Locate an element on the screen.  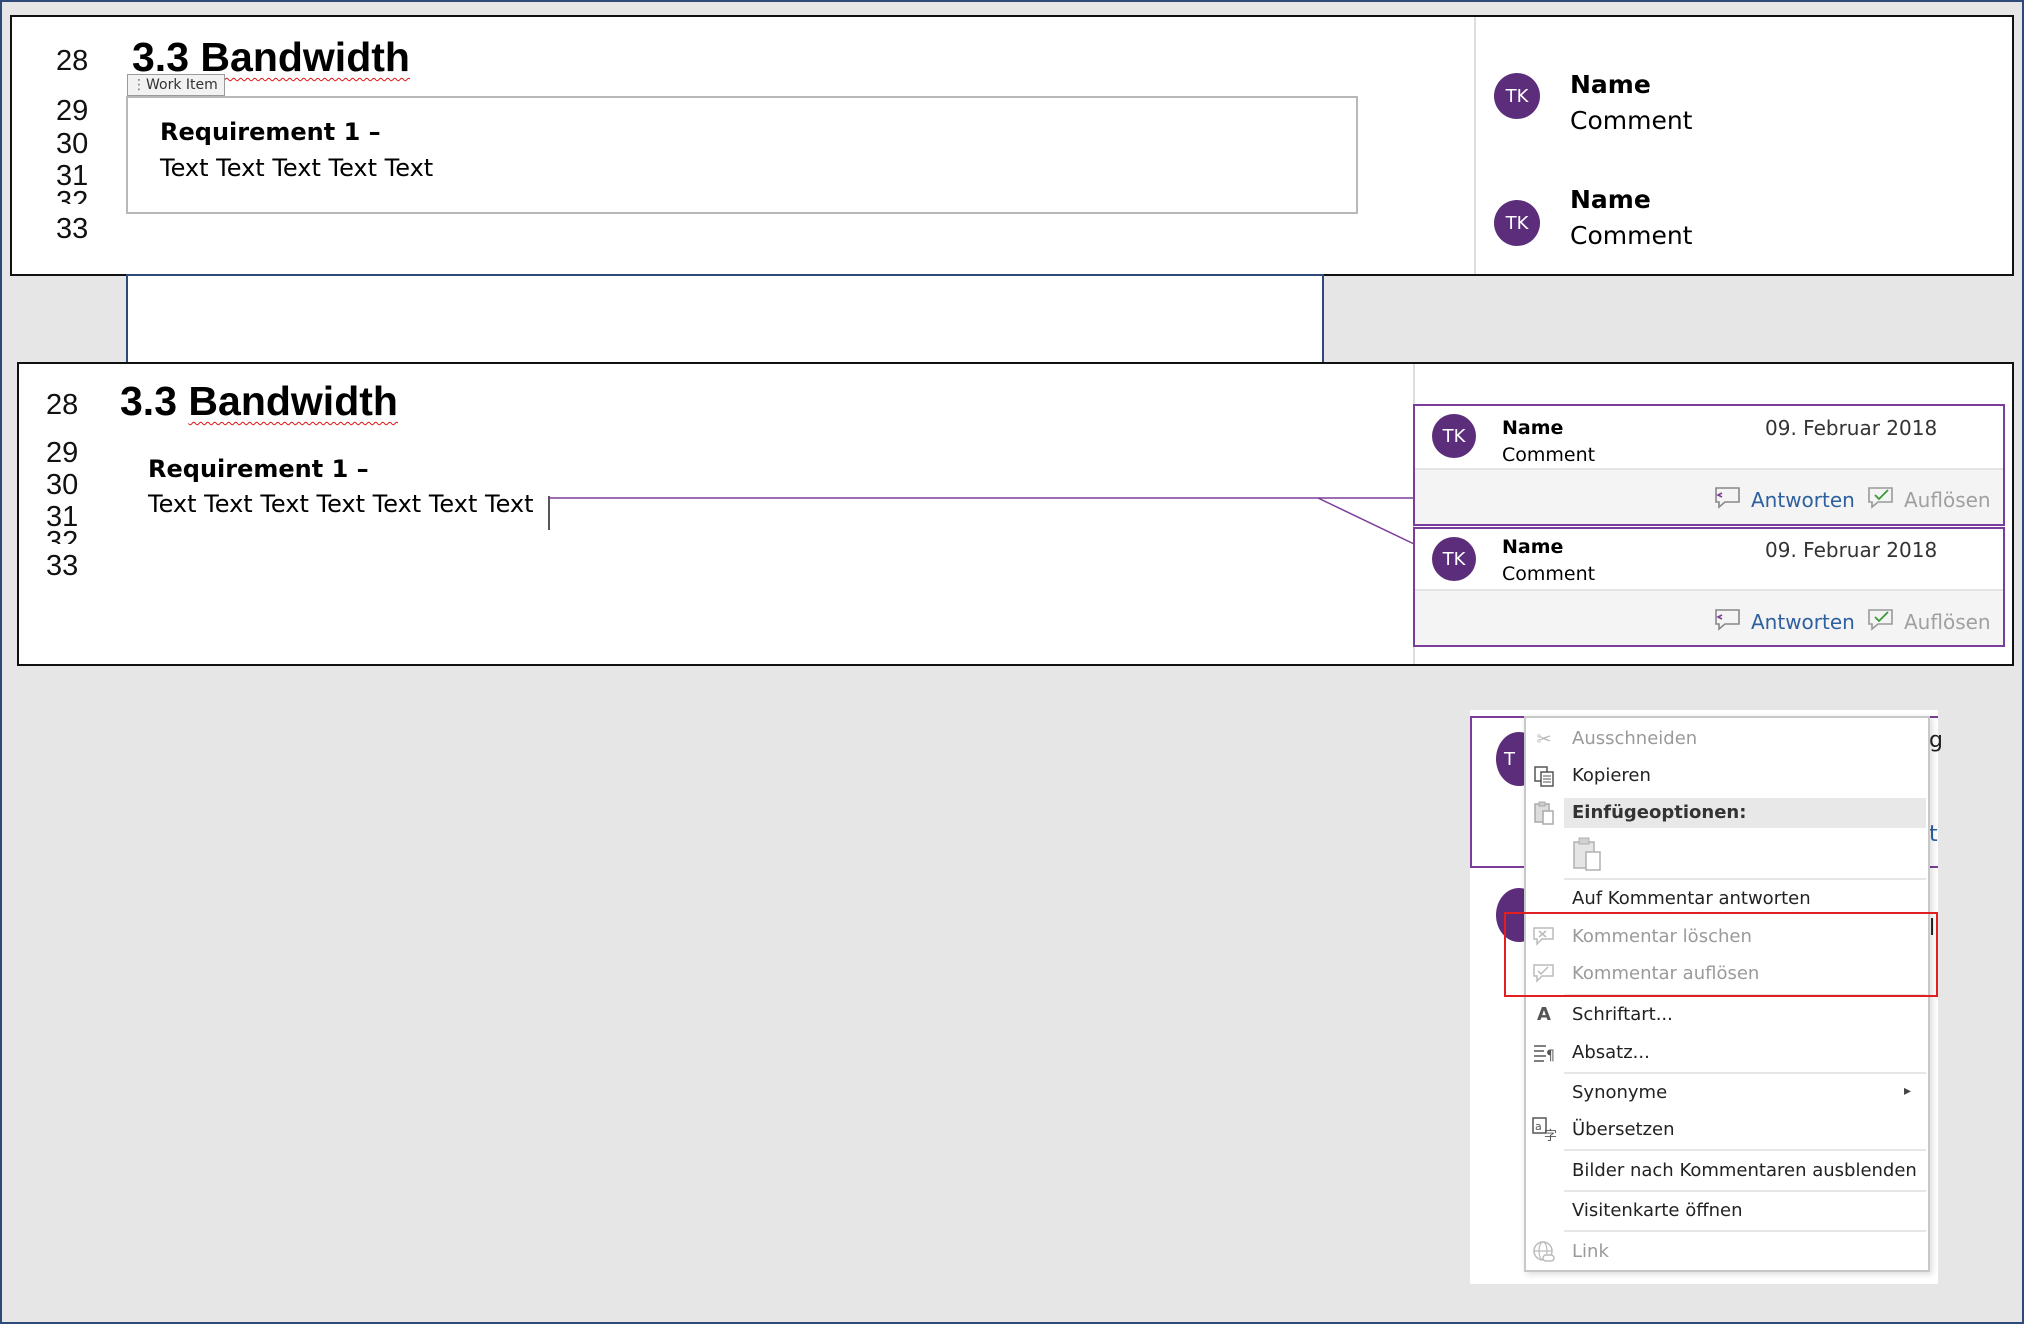
highlight-box is located at coordinates (1721, 954).